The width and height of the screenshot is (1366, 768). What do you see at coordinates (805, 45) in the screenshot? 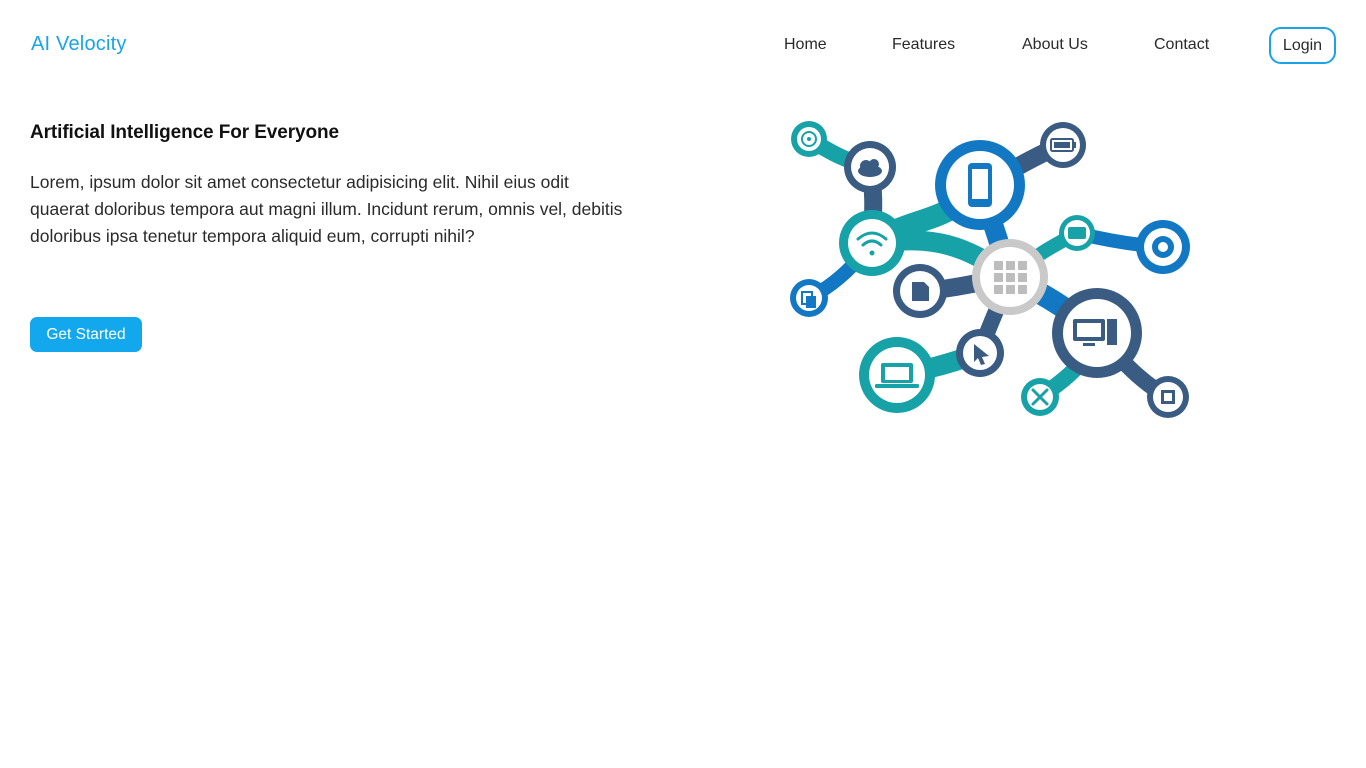
I see `nav-link-home: Home` at bounding box center [805, 45].